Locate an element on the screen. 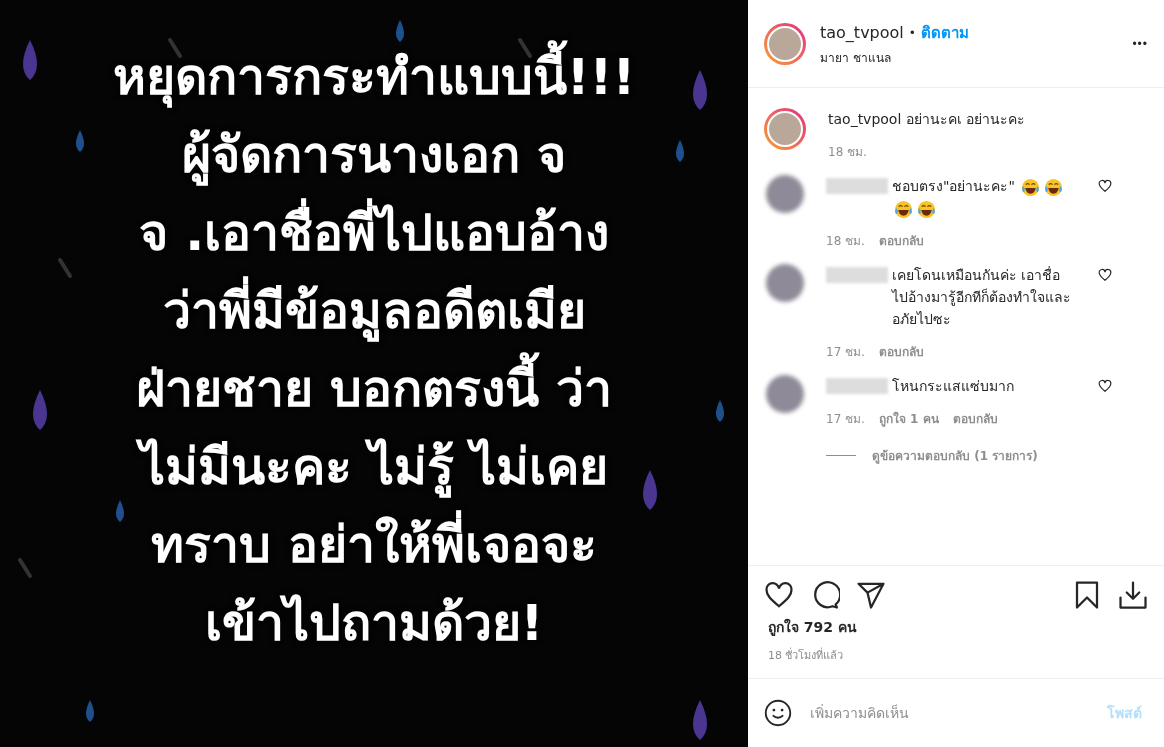 The height and width of the screenshot is (747, 1164). caption-text: tao_tvpool อย่านะคเ อย่านะคะ is located at coordinates (927, 119).